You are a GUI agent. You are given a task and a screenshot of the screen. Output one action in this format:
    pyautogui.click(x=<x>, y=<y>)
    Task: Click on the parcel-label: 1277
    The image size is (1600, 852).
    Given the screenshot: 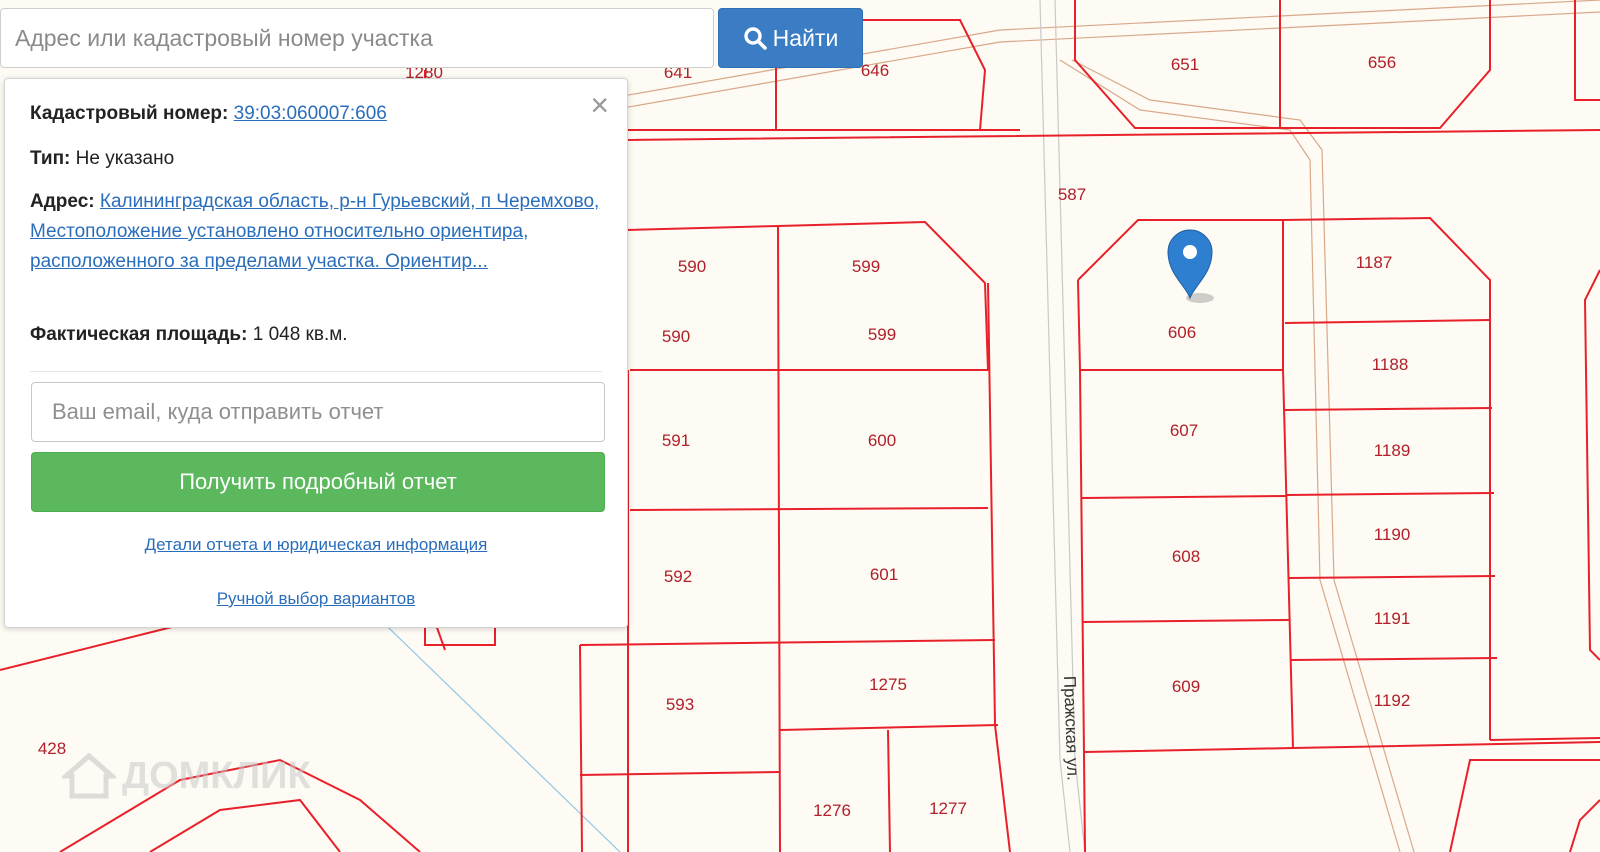 What is the action you would take?
    pyautogui.click(x=948, y=808)
    